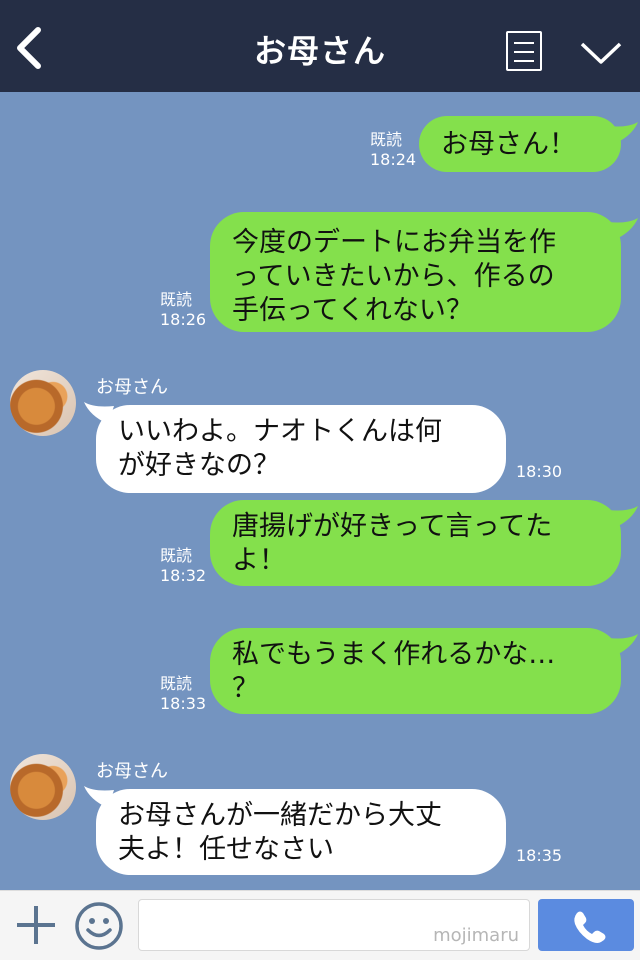  What do you see at coordinates (601, 52) in the screenshot?
I see `chevron-down-icon` at bounding box center [601, 52].